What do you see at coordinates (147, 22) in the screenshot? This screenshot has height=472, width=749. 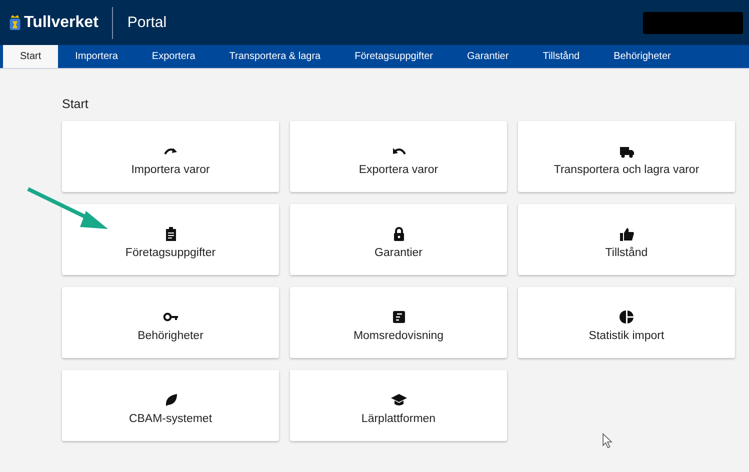 I see `portal-title: Portal` at bounding box center [147, 22].